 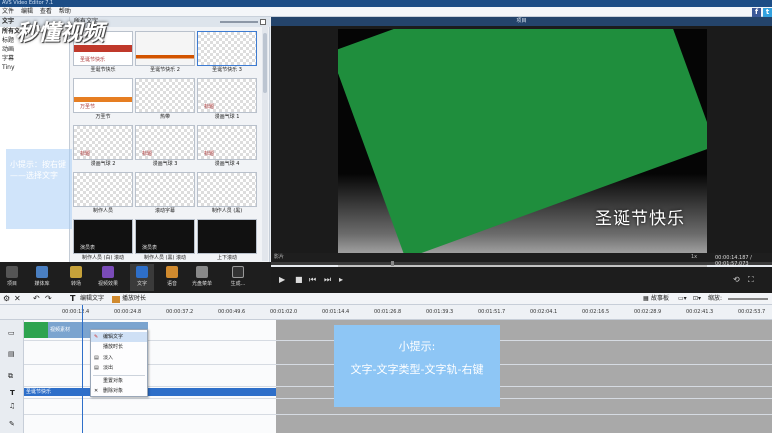 What do you see at coordinates (756, 12) in the screenshot?
I see `facebook-icon: f` at bounding box center [756, 12].